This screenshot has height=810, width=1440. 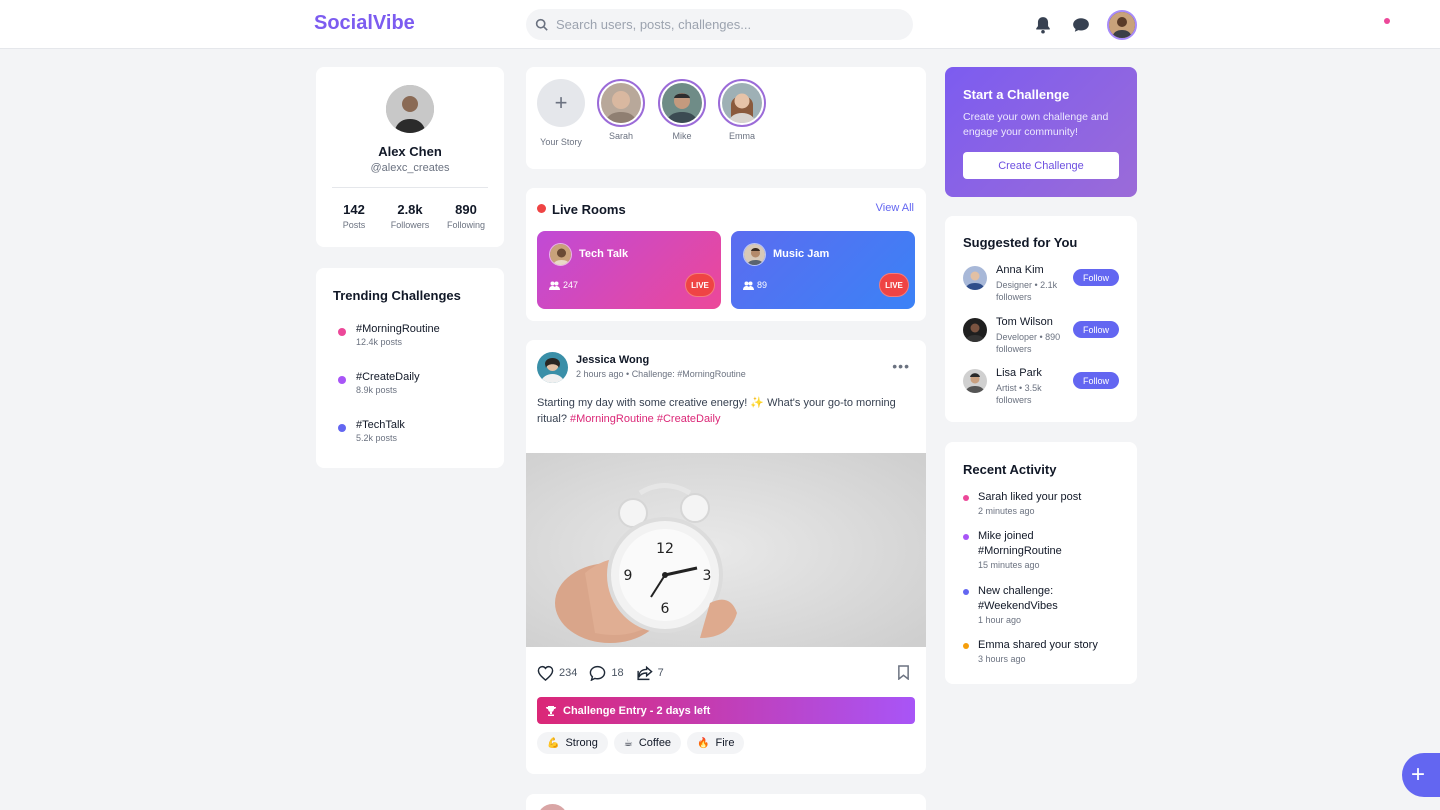 I want to click on stat-value: 890, so click(x=466, y=209).